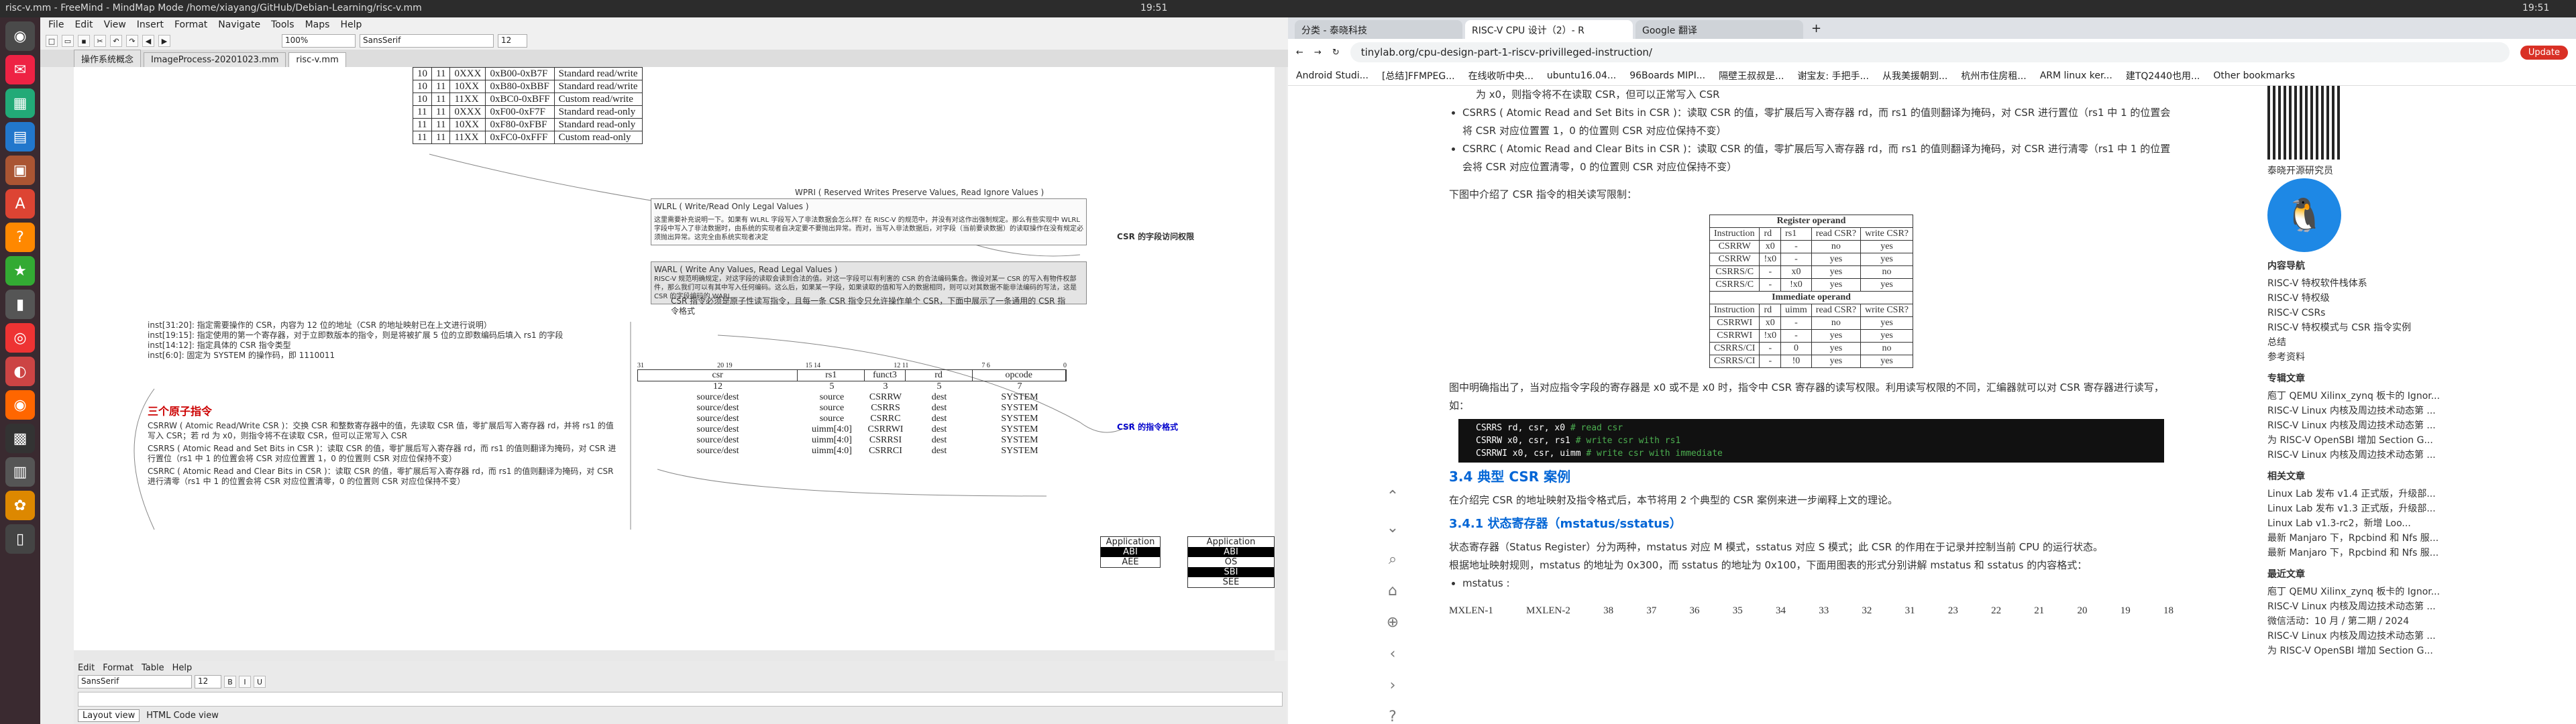 This screenshot has width=2576, height=724. What do you see at coordinates (680, 700) in the screenshot?
I see `note-text-area` at bounding box center [680, 700].